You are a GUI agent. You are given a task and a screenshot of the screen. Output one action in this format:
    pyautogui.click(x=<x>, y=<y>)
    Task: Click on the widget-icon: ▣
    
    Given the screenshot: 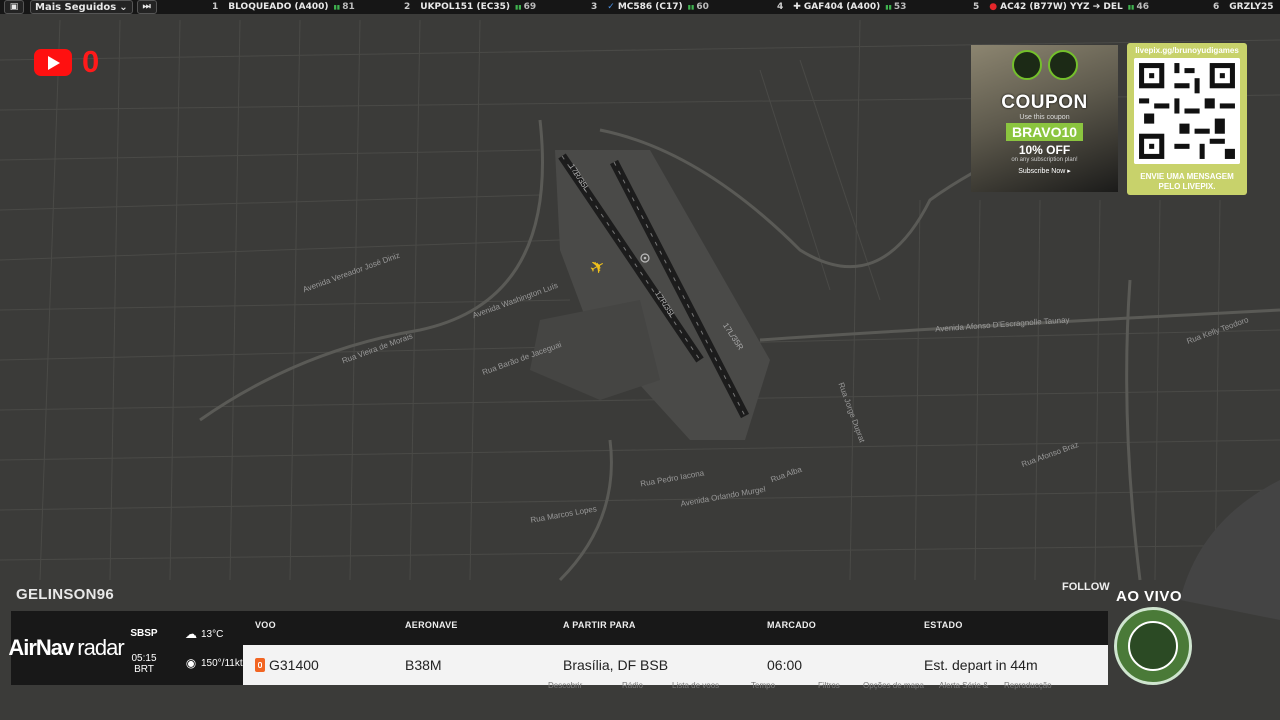 What is the action you would take?
    pyautogui.click(x=14, y=7)
    